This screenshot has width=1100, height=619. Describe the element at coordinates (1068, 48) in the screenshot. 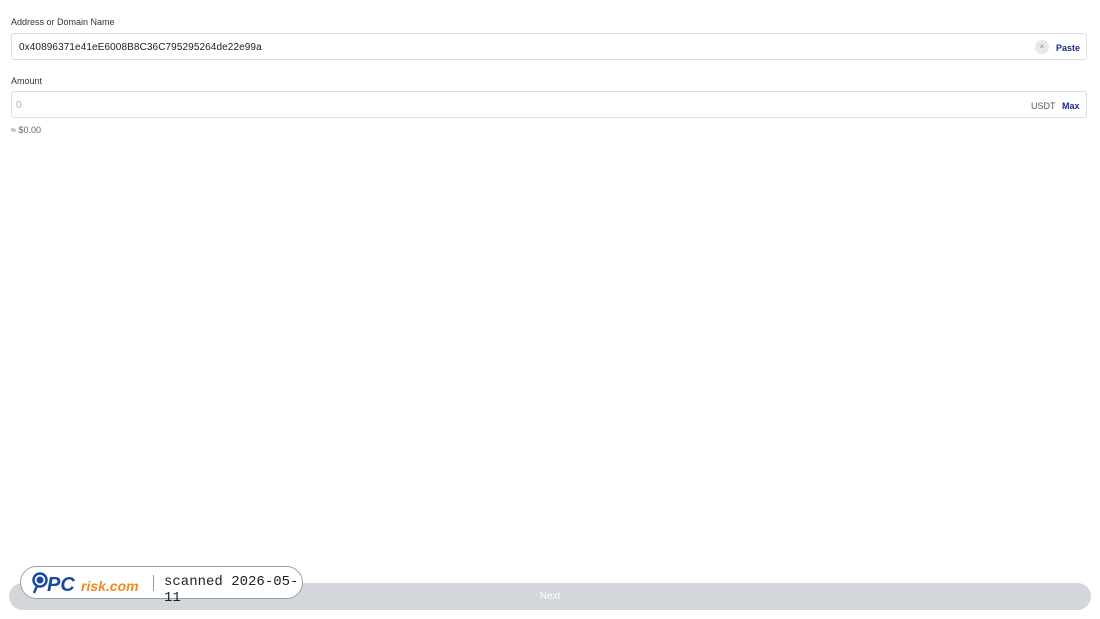

I see `paste-button: Paste` at that location.